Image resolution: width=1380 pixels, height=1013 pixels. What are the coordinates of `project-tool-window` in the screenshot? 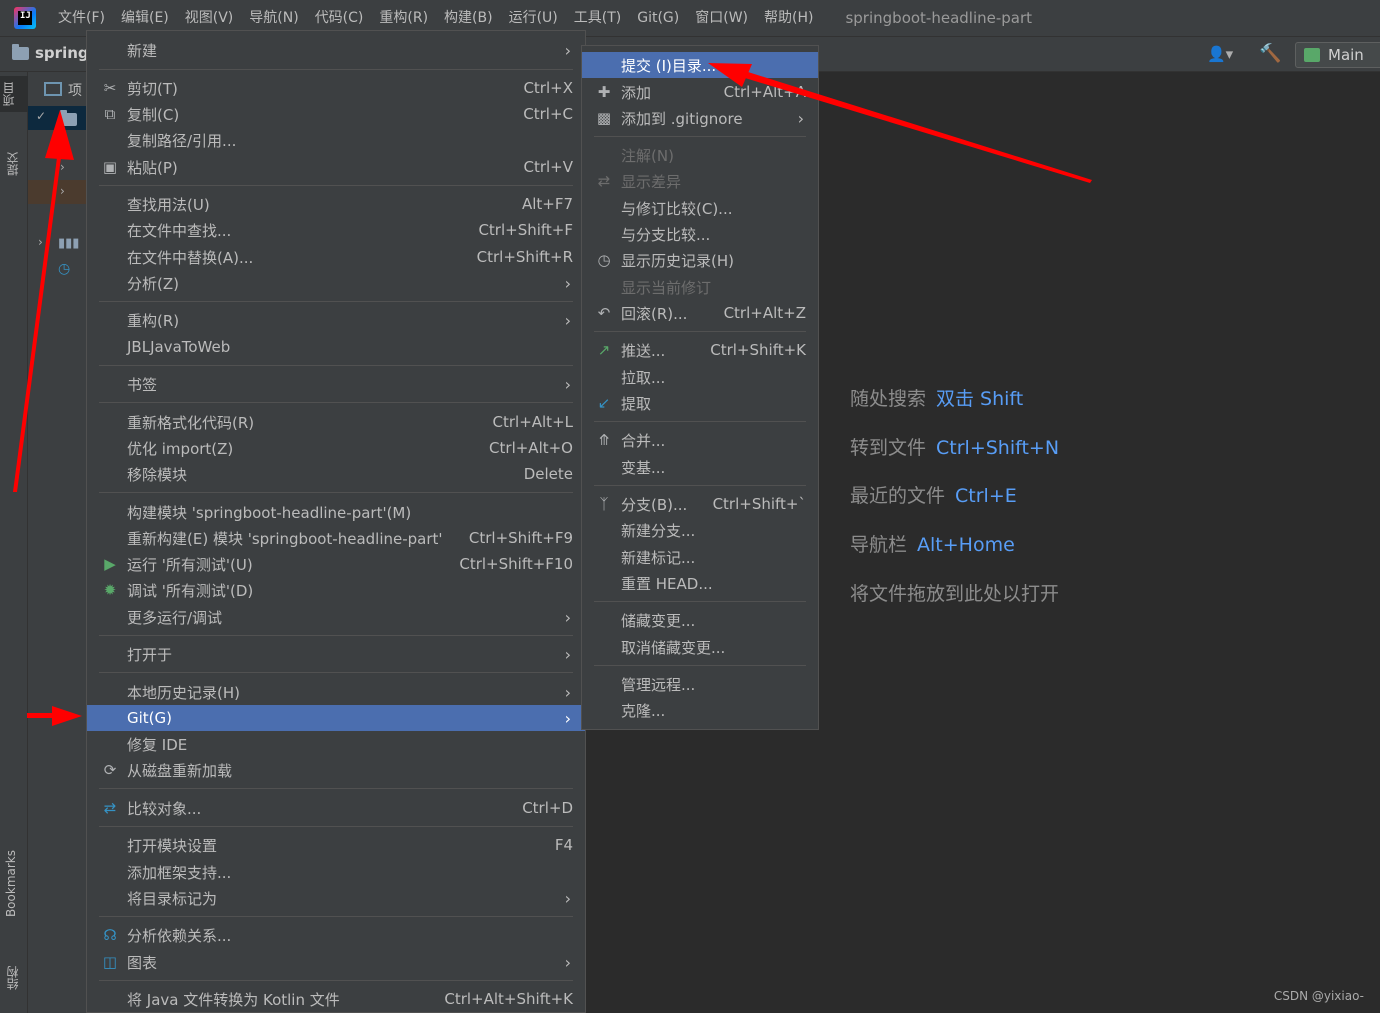 It's located at (58, 542).